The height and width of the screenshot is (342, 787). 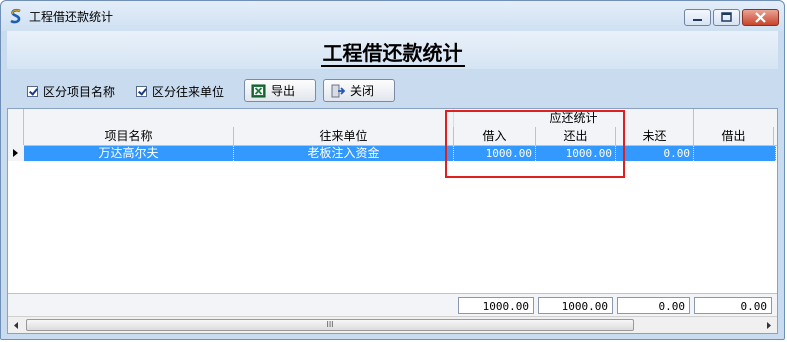 I want to click on report-title-area: 工程借还款统计, so click(x=392, y=50).